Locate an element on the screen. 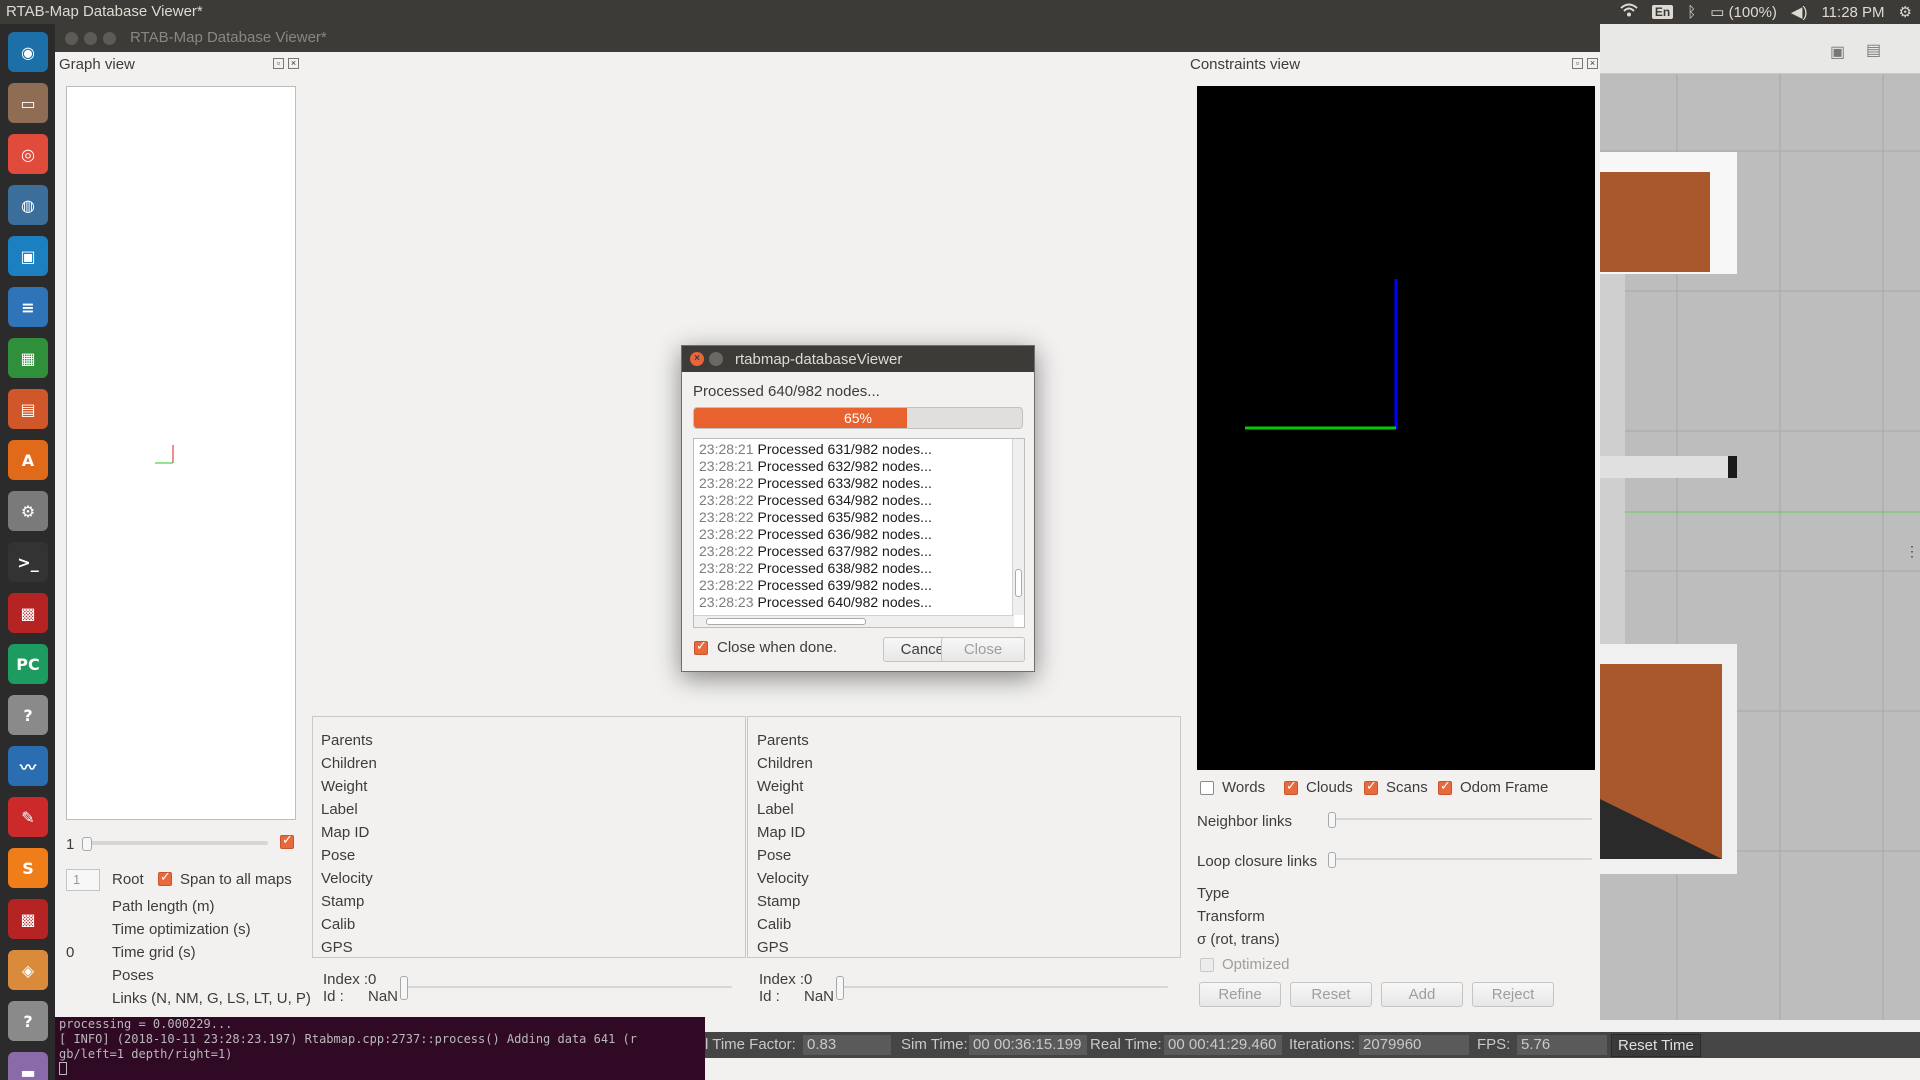 Image resolution: width=1920 pixels, height=1080 pixels. rtabmap-icon: ▩ is located at coordinates (28, 613).